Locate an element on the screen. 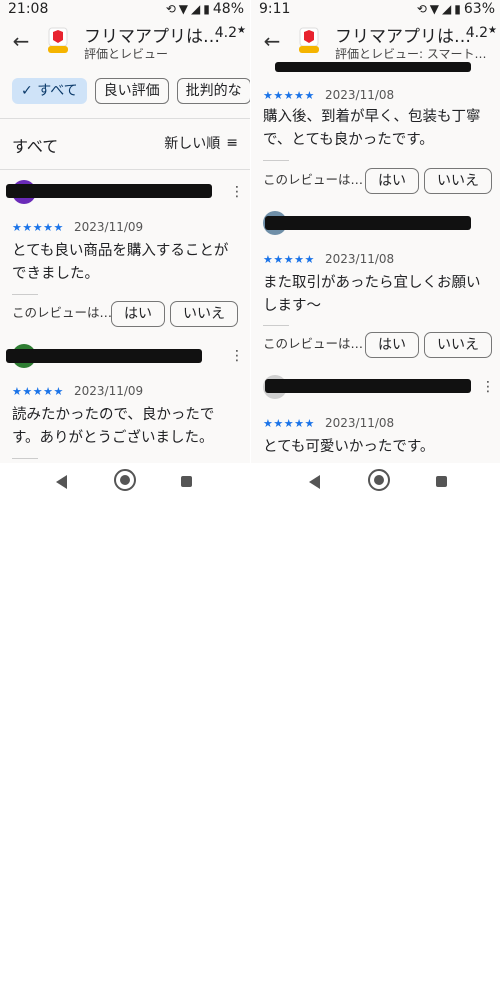 The height and width of the screenshot is (999, 500). status-bar: 21:08 ⟲ ▼ ◢ ▮ 48% is located at coordinates (125, 10).